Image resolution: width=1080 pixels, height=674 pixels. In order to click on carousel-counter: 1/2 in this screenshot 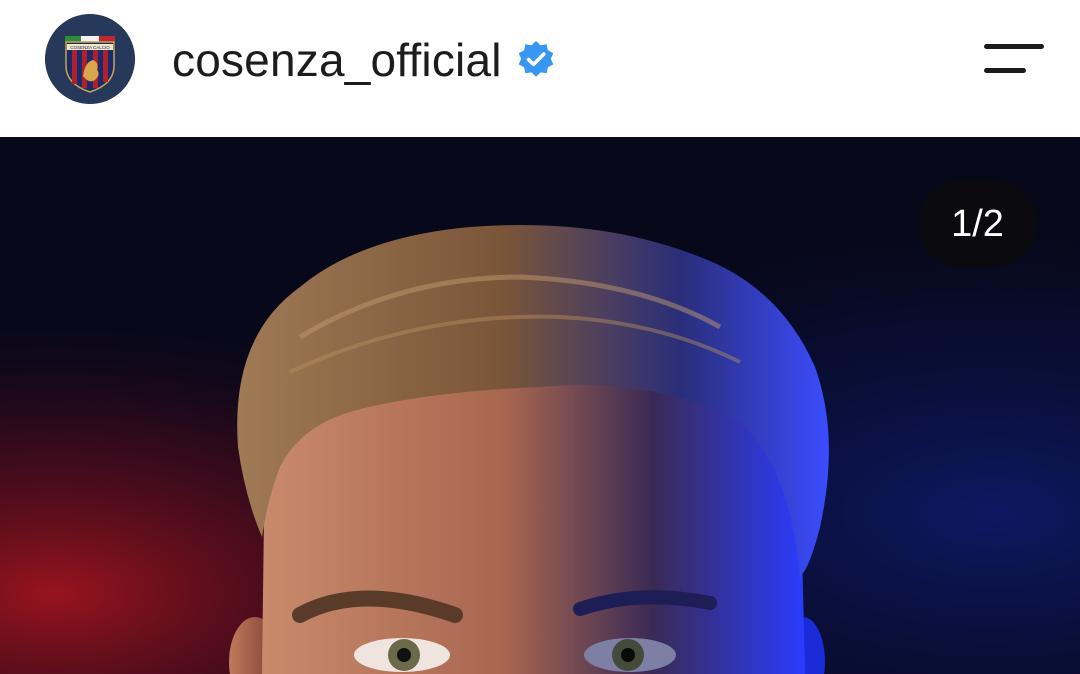, I will do `click(977, 224)`.